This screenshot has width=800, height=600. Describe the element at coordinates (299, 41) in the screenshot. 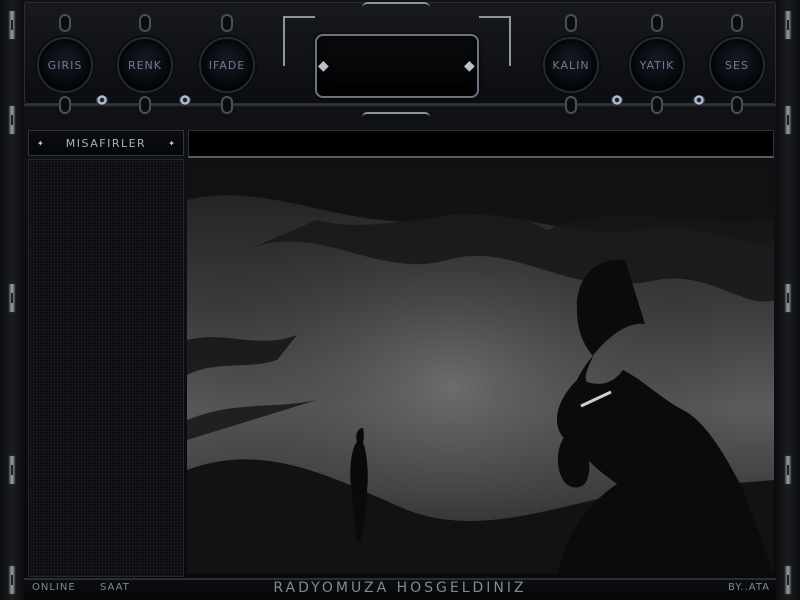

I see `left-bracket-ornament` at that location.